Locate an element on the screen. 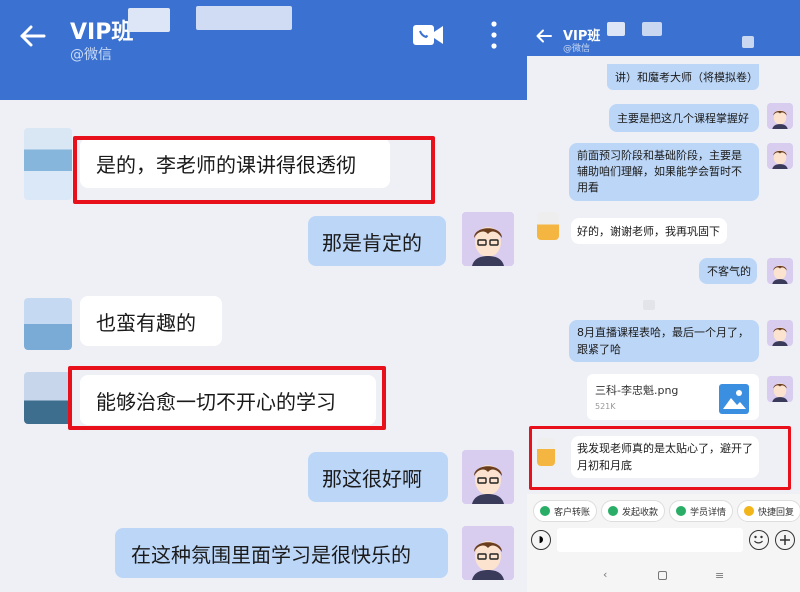 This screenshot has width=800, height=592. voice-icon: ◗ is located at coordinates (541, 540).